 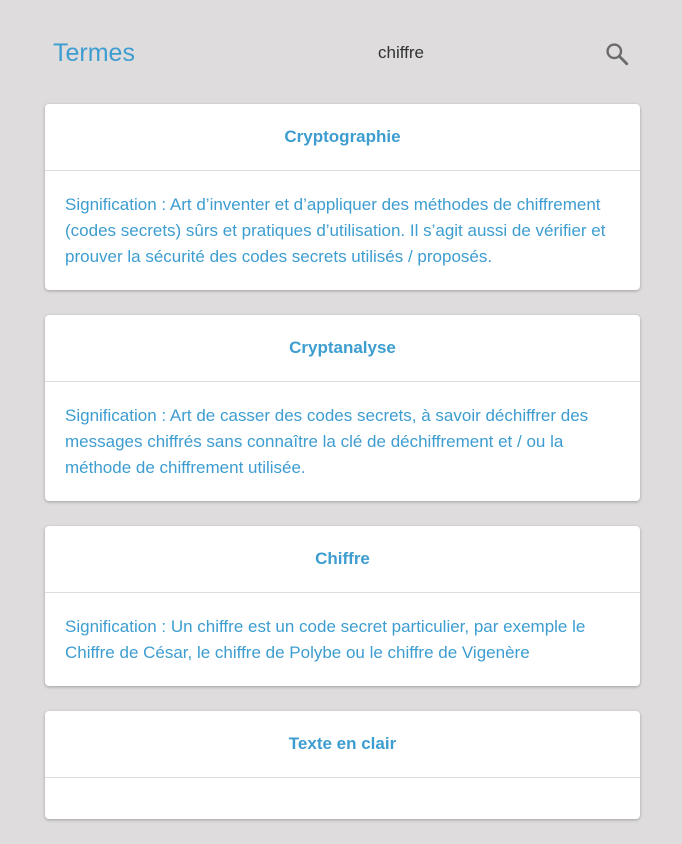 I want to click on search-button, so click(x=617, y=54).